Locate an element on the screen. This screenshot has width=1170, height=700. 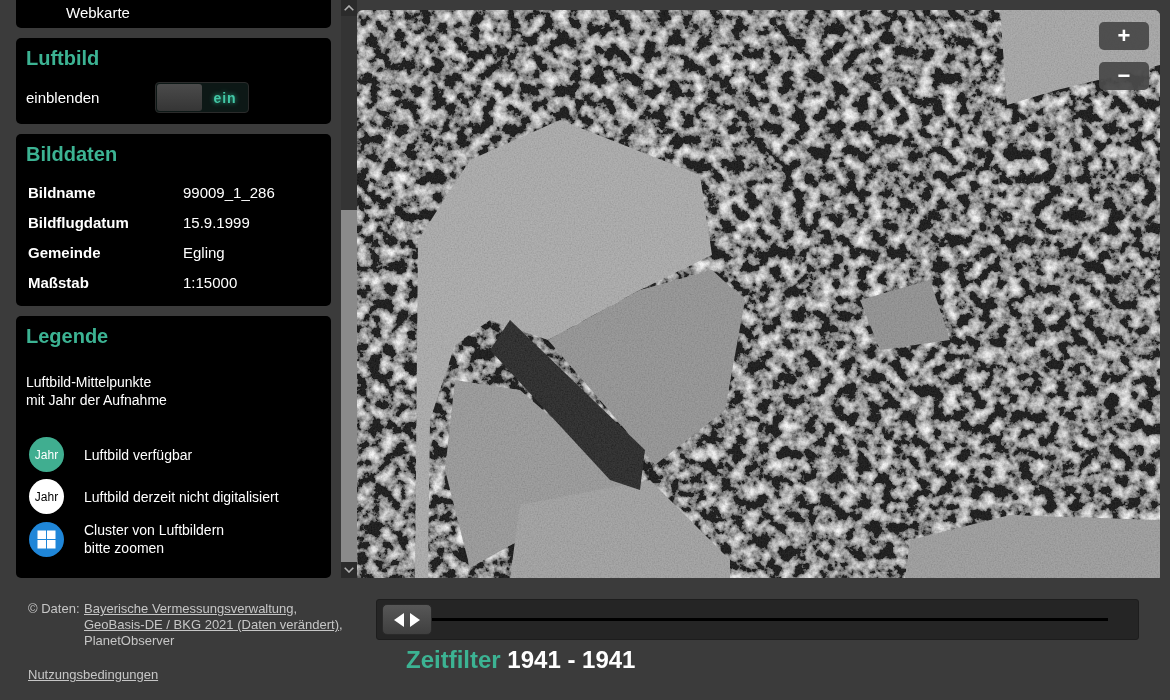
scroll-up-button is located at coordinates (349, 8).